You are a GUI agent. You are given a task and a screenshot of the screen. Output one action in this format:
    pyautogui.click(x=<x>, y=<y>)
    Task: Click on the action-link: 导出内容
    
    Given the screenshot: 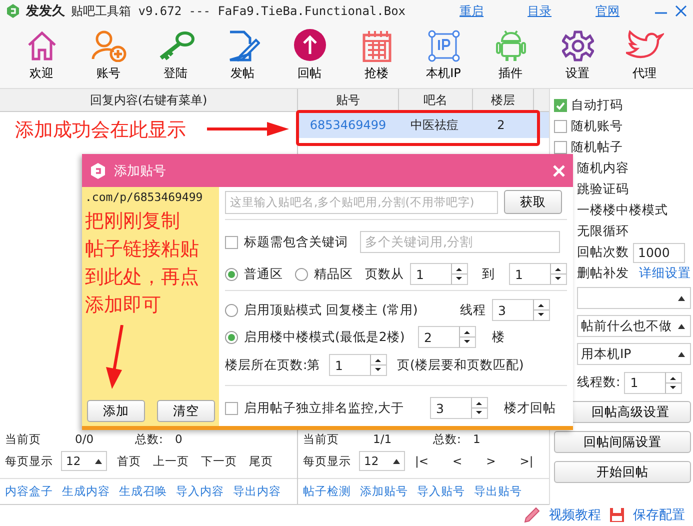 What is the action you would take?
    pyautogui.click(x=257, y=491)
    